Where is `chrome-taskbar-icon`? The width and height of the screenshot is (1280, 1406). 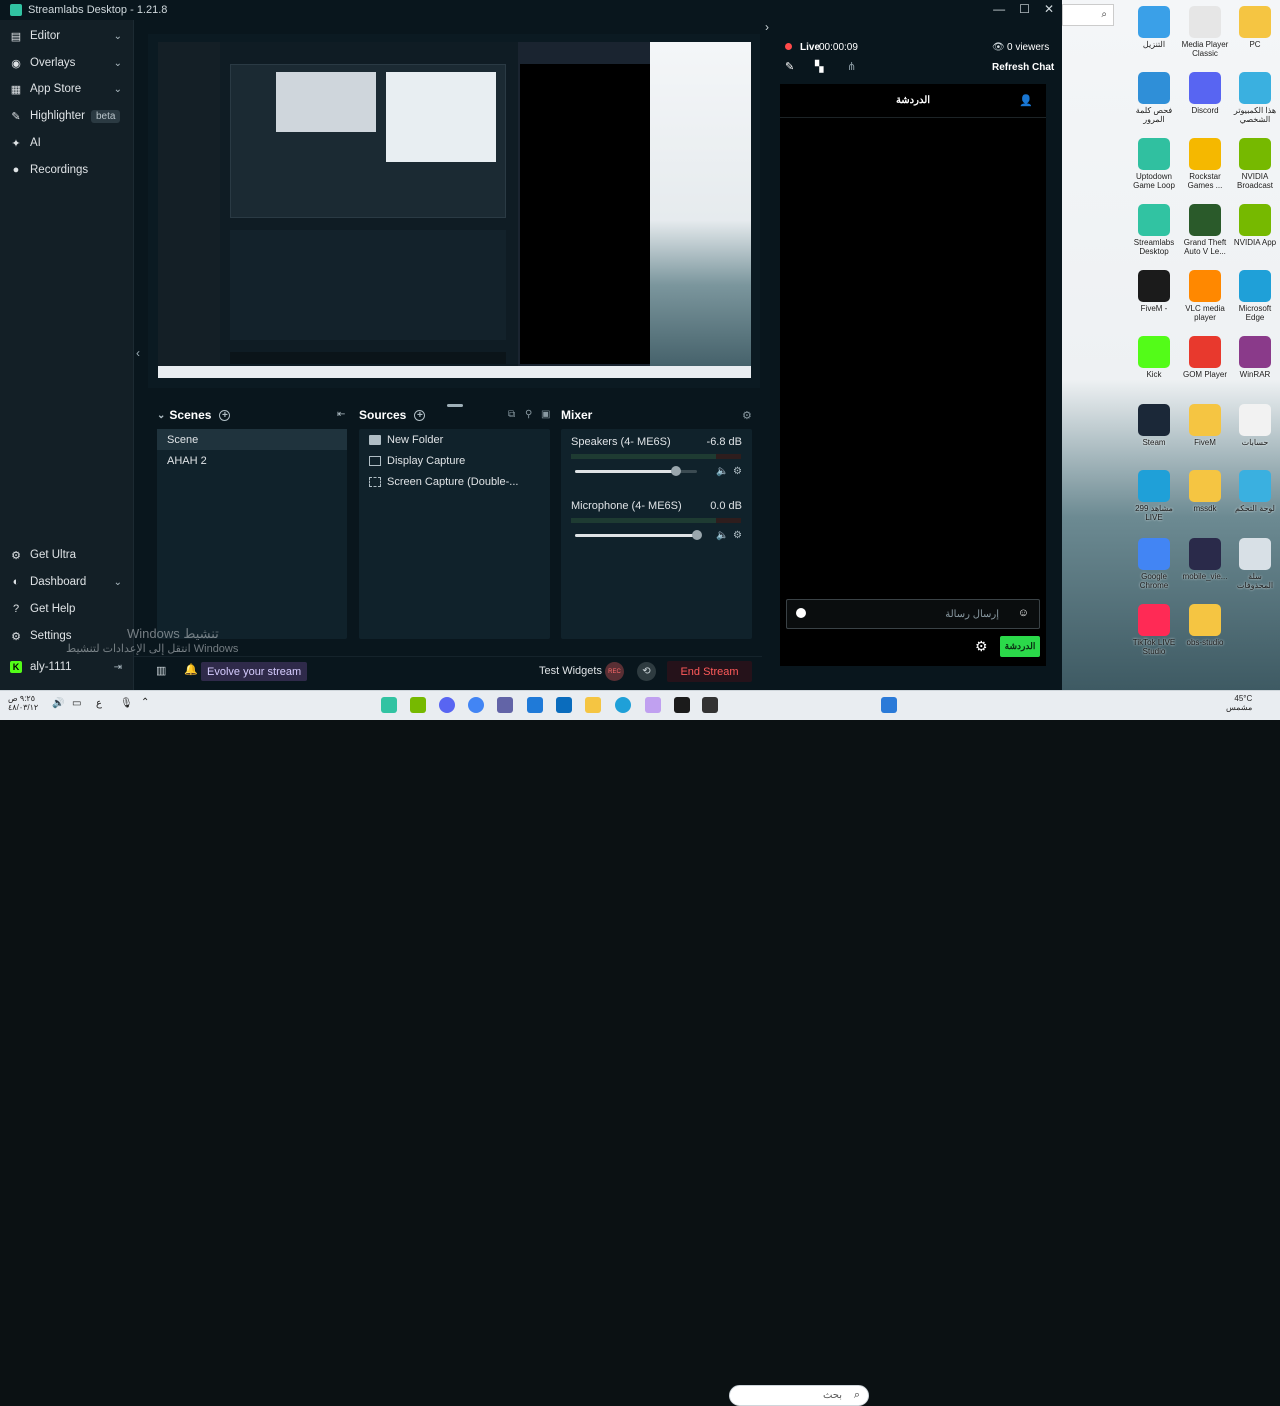 chrome-taskbar-icon is located at coordinates (476, 705).